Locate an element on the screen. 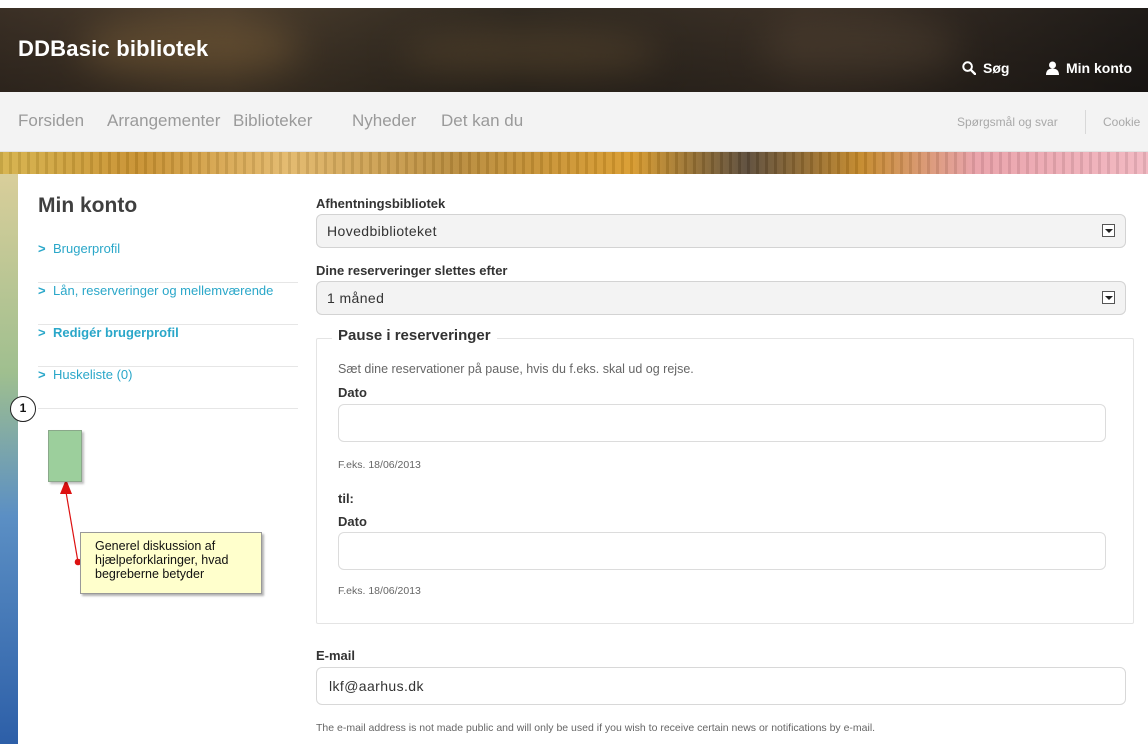 Image resolution: width=1148 pixels, height=744 pixels. reservation-expiry-select: 1 måned is located at coordinates (721, 298).